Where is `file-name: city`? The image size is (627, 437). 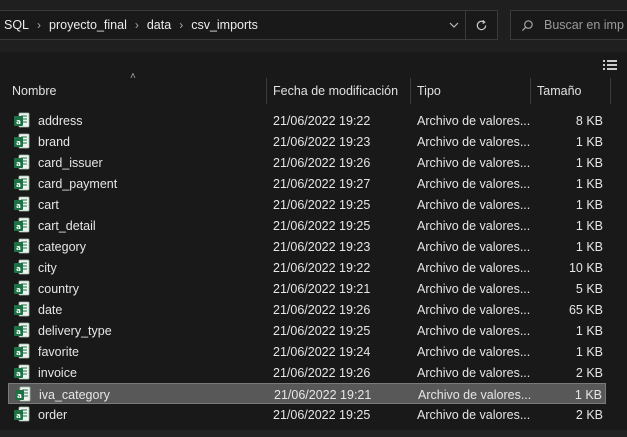
file-name: city is located at coordinates (47, 267).